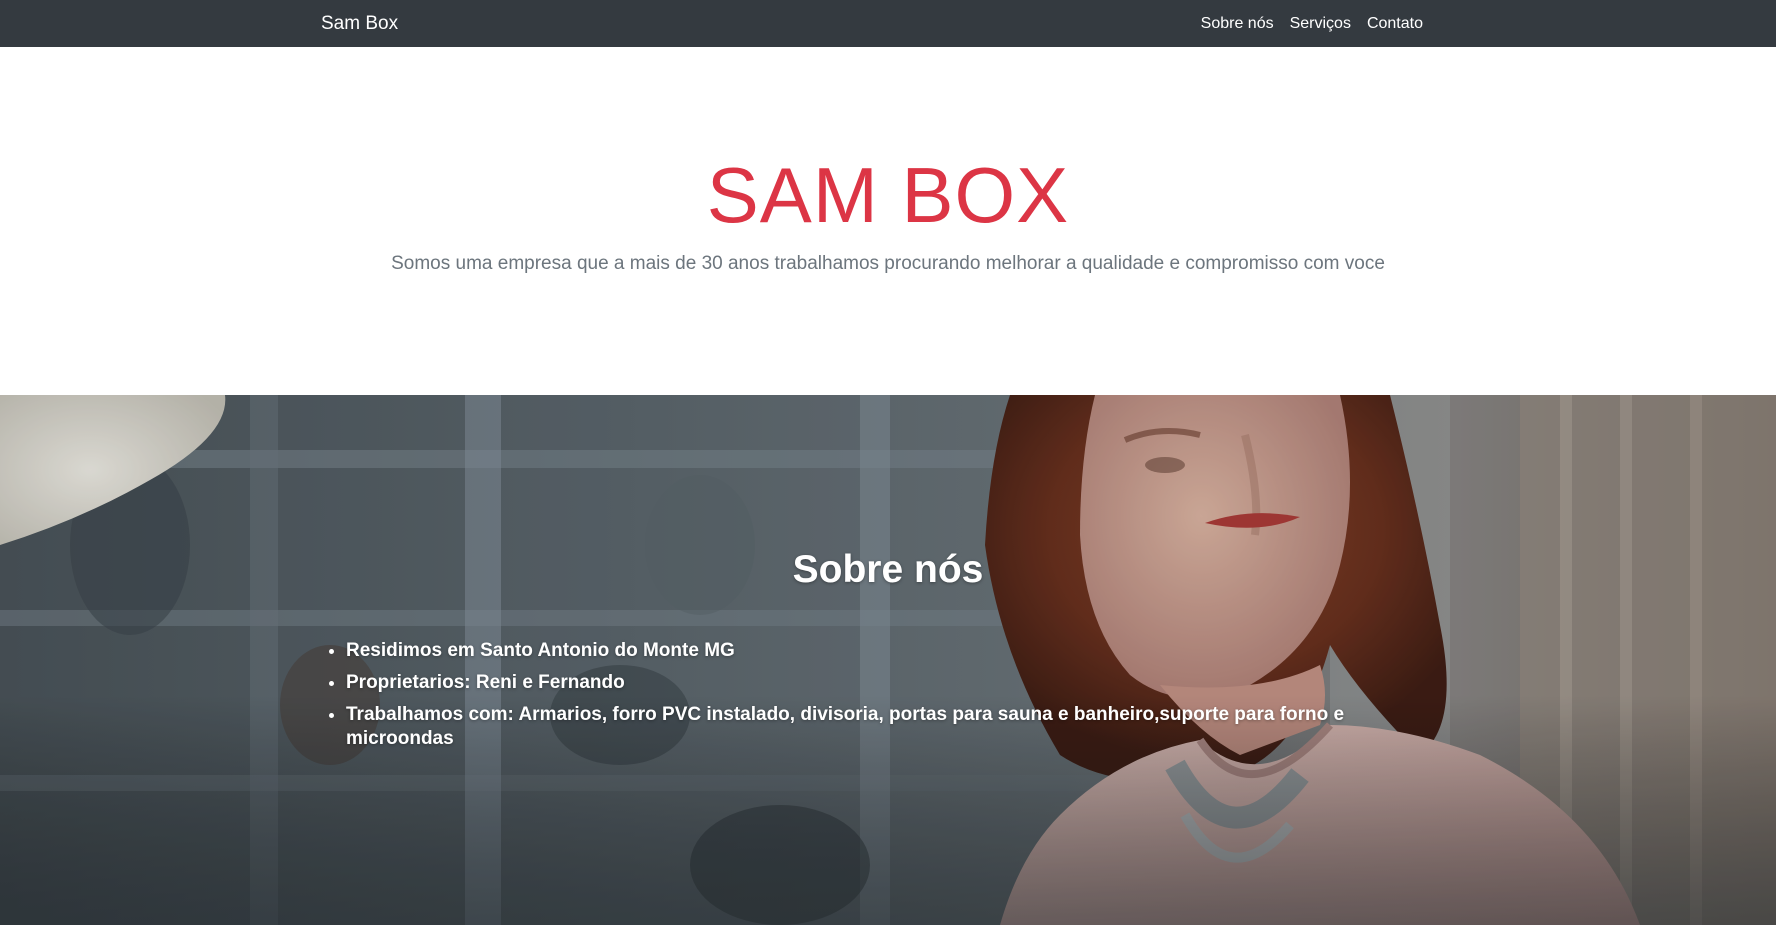 The image size is (1776, 925). What do you see at coordinates (846, 651) in the screenshot?
I see `list-item: Residimos em Santo Antonio do Monte MG` at bounding box center [846, 651].